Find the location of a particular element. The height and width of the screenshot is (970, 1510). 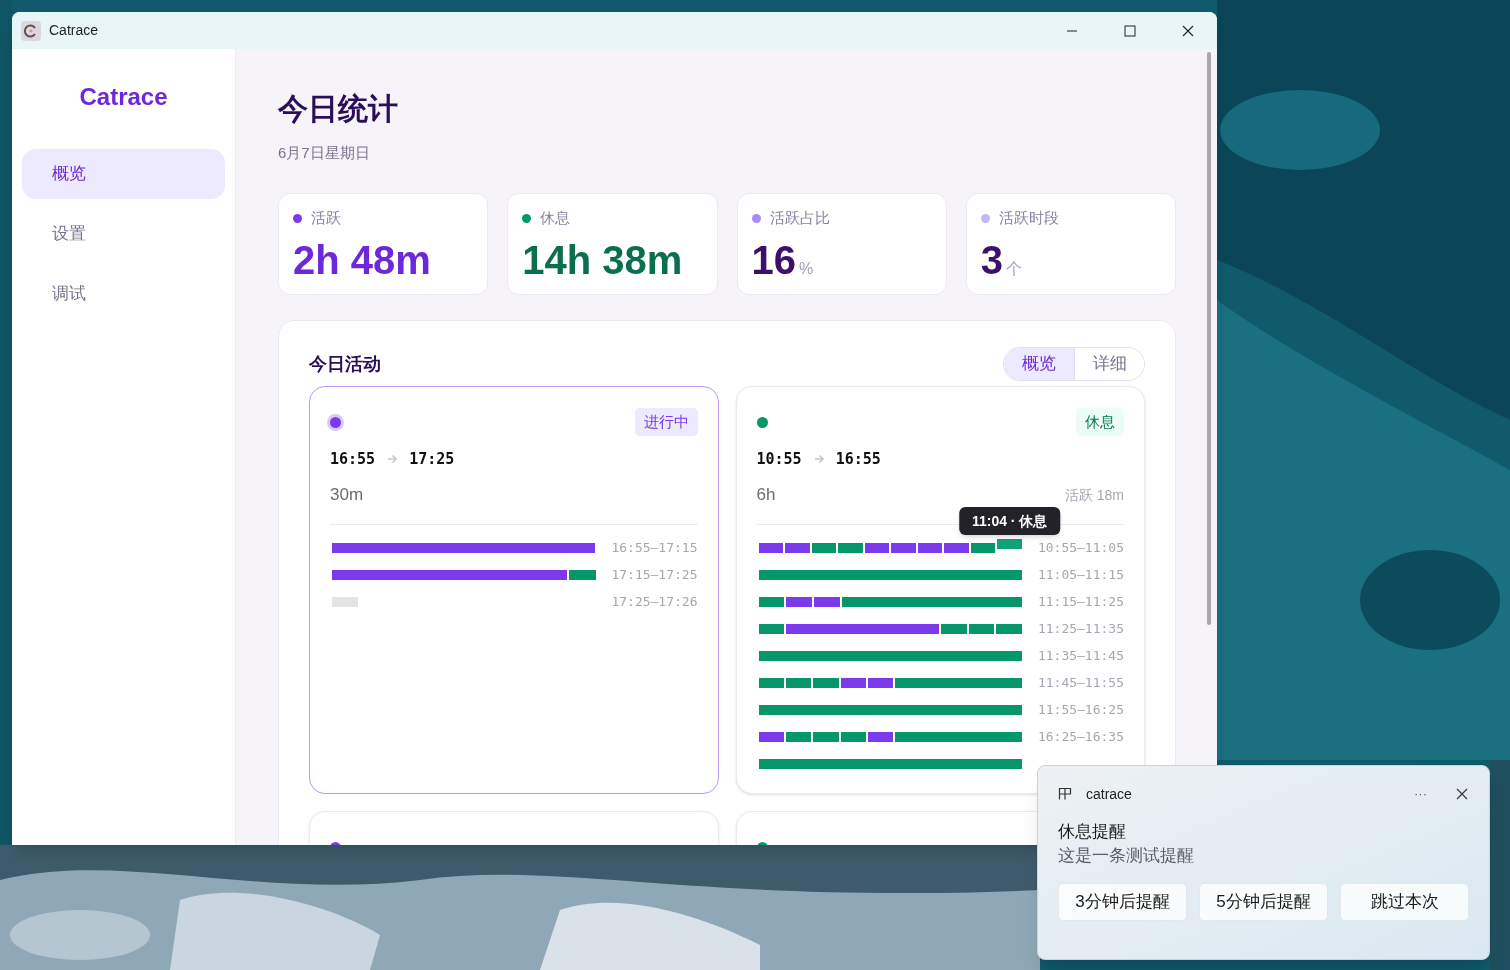

view-tab: 详细 is located at coordinates (1109, 364).